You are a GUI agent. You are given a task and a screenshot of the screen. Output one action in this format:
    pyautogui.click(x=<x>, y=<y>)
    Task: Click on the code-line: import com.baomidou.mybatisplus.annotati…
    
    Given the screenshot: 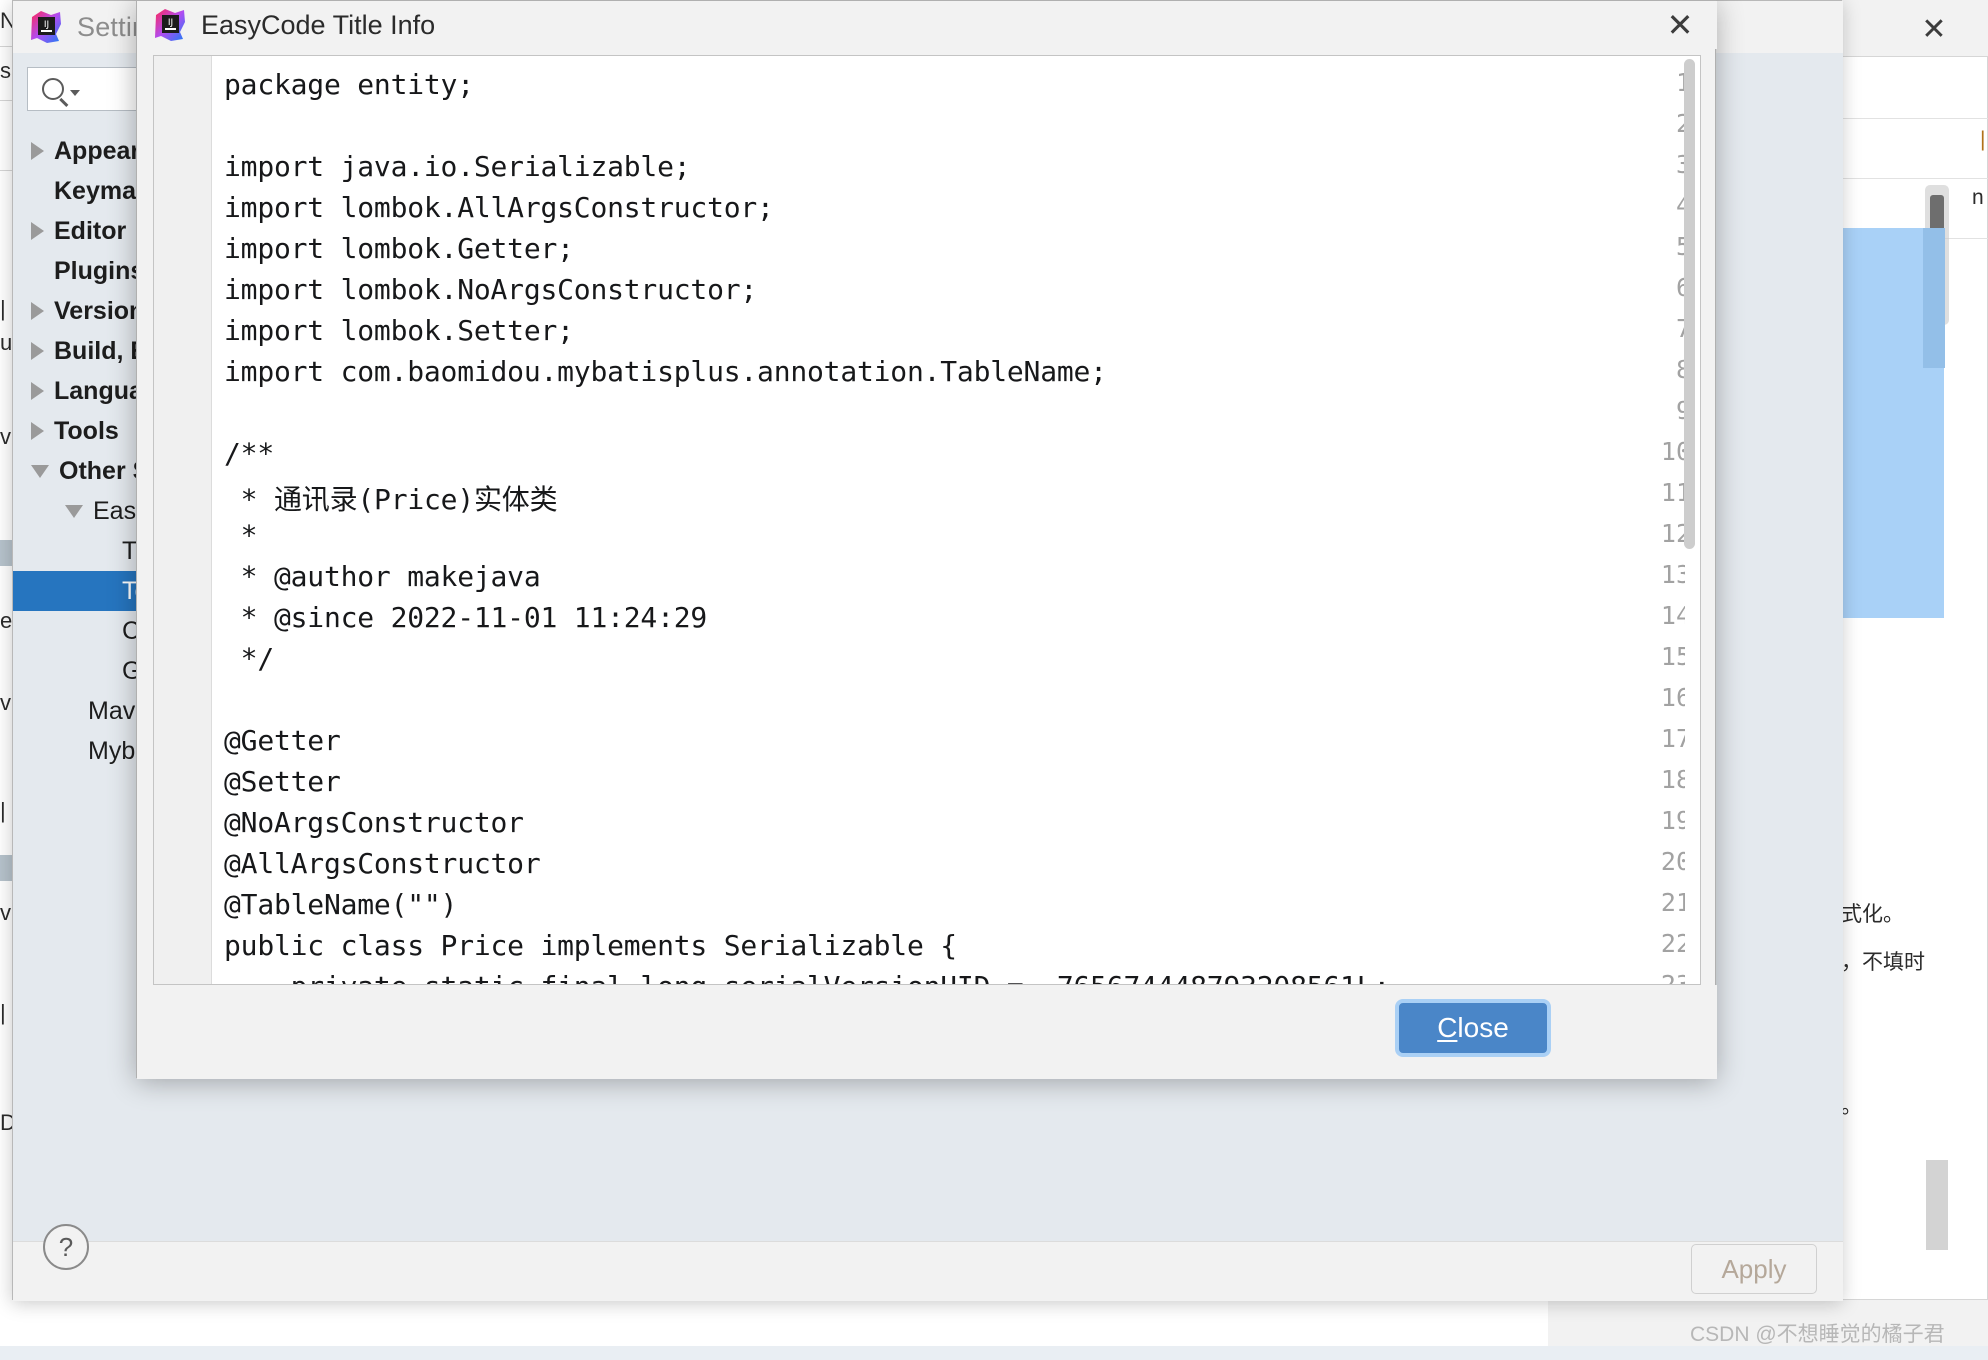 What is the action you would take?
    pyautogui.click(x=665, y=371)
    